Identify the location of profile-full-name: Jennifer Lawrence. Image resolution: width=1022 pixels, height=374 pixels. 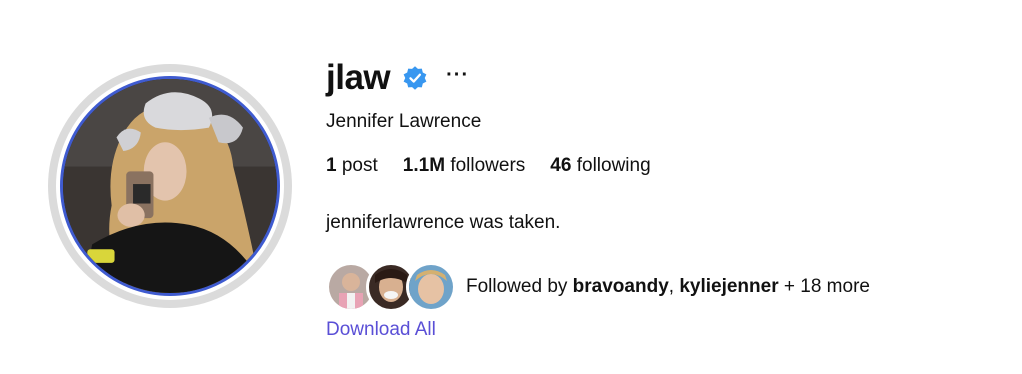
(404, 121).